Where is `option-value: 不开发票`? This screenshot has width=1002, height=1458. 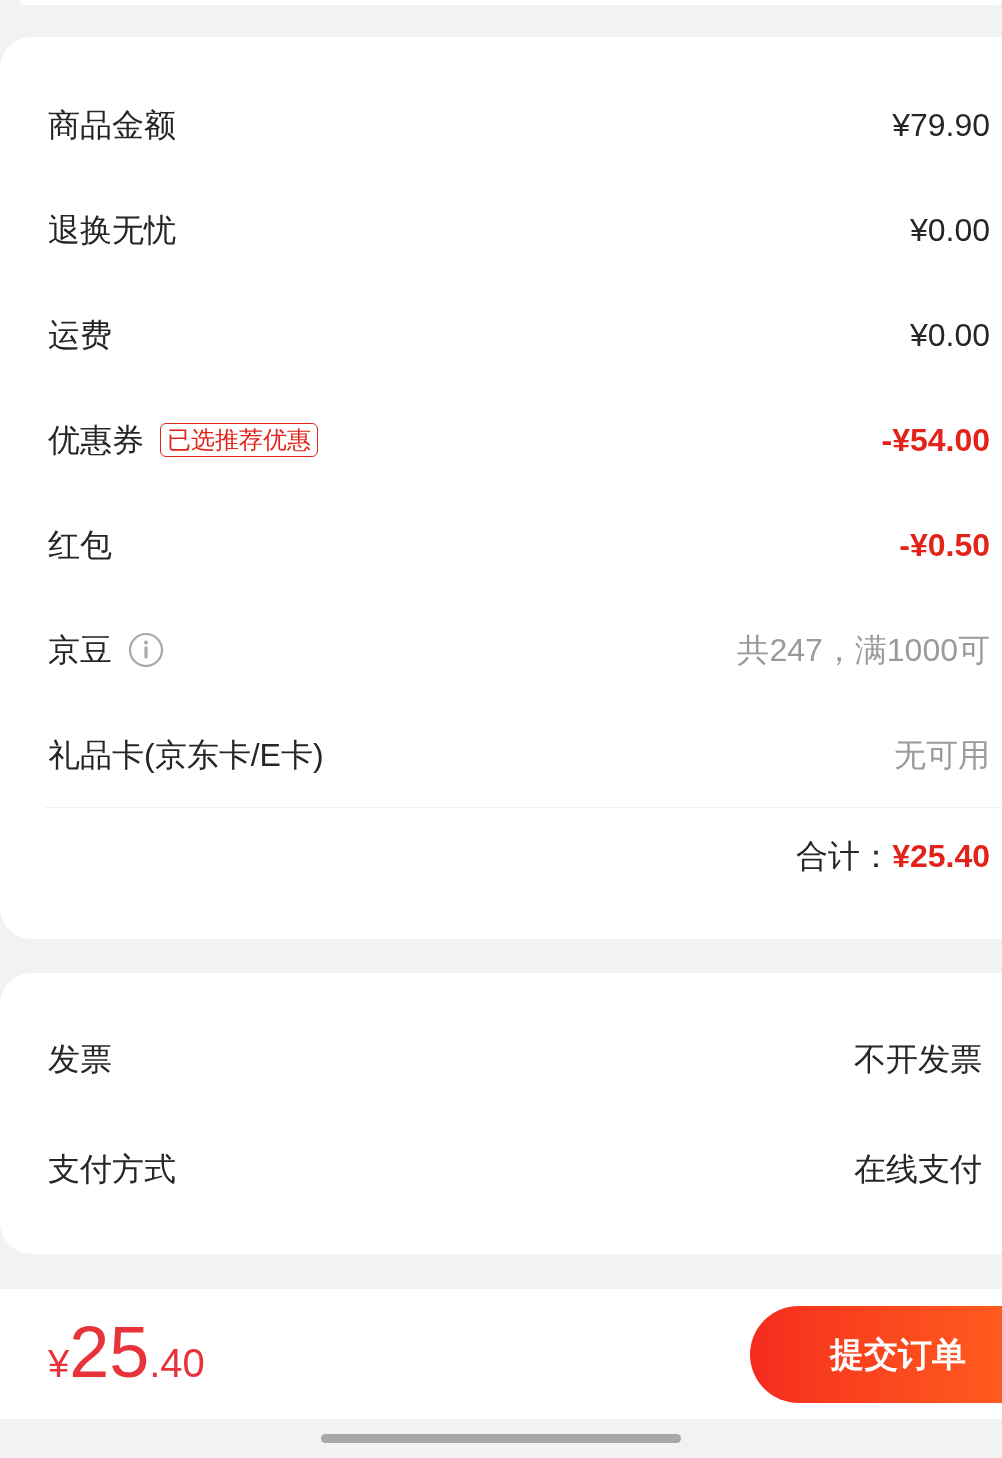
option-value: 不开发票 is located at coordinates (918, 1059).